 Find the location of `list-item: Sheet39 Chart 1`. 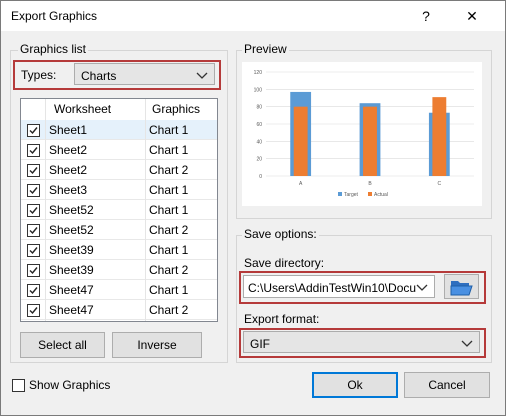

list-item: Sheet39 Chart 1 is located at coordinates (119, 250).